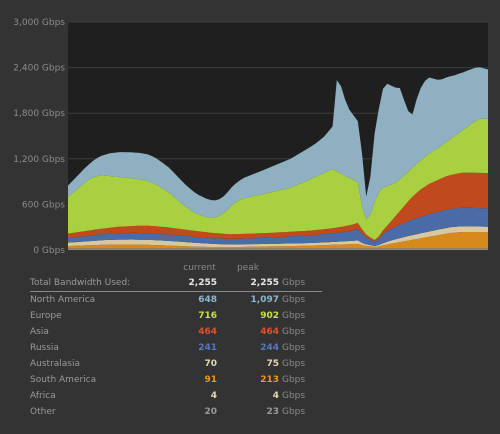 The height and width of the screenshot is (434, 500). What do you see at coordinates (176, 380) in the screenshot?
I see `table-row: South America 91 213 Gbps` at bounding box center [176, 380].